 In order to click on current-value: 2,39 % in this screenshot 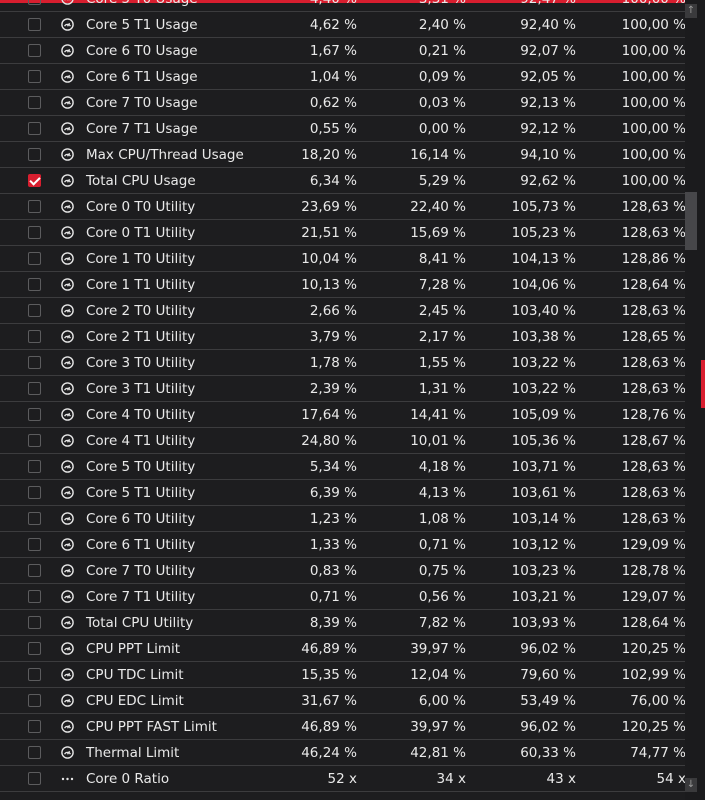, I will do `click(333, 389)`.